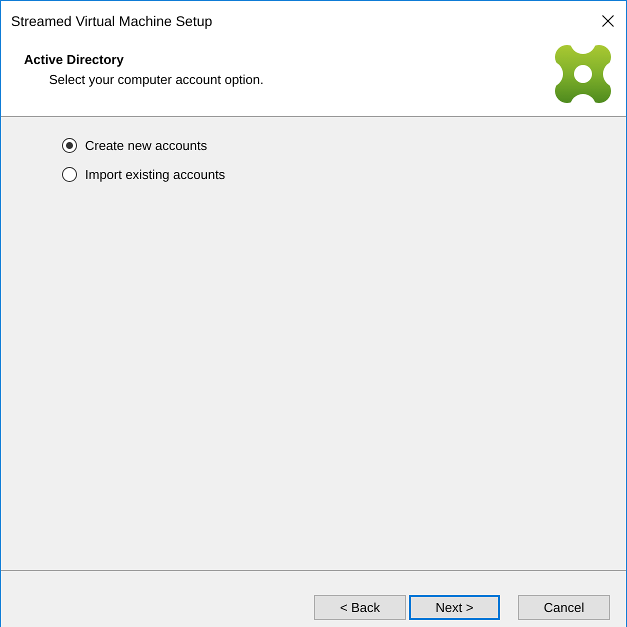 The image size is (627, 627). I want to click on option-label: Import existing accounts, so click(155, 174).